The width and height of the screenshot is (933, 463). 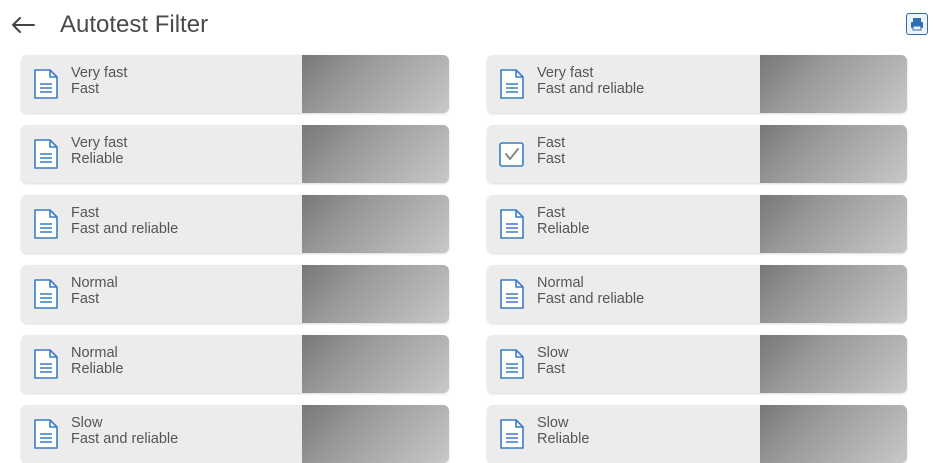 I want to click on filter-tile: Very fast Reliable, so click(x=235, y=154).